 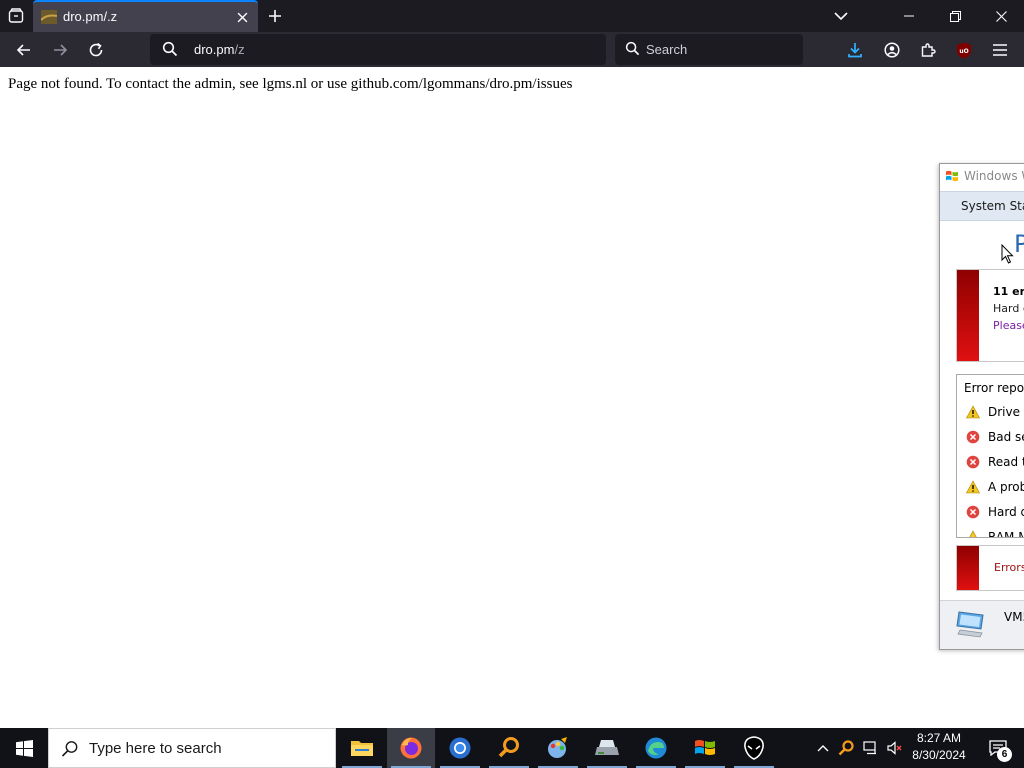 I want to click on tray-volume, so click(x=895, y=748).